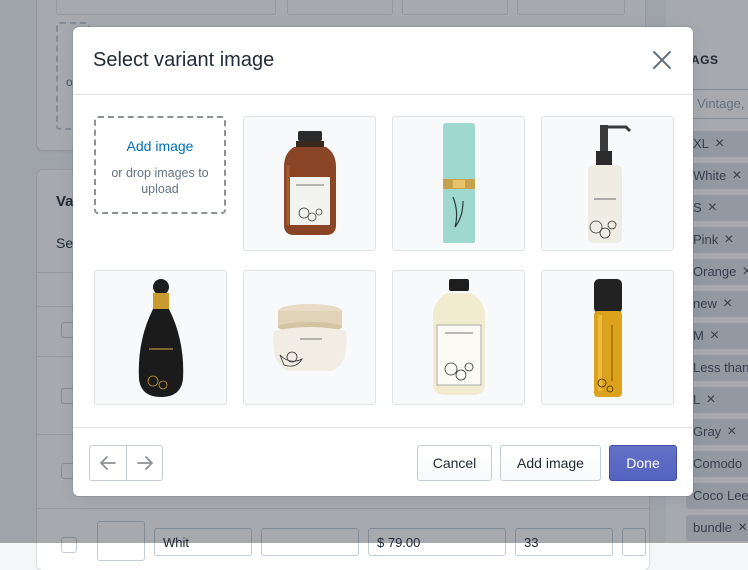 Image resolution: width=748 pixels, height=570 pixels. I want to click on mint-lipstick-image, so click(459, 183).